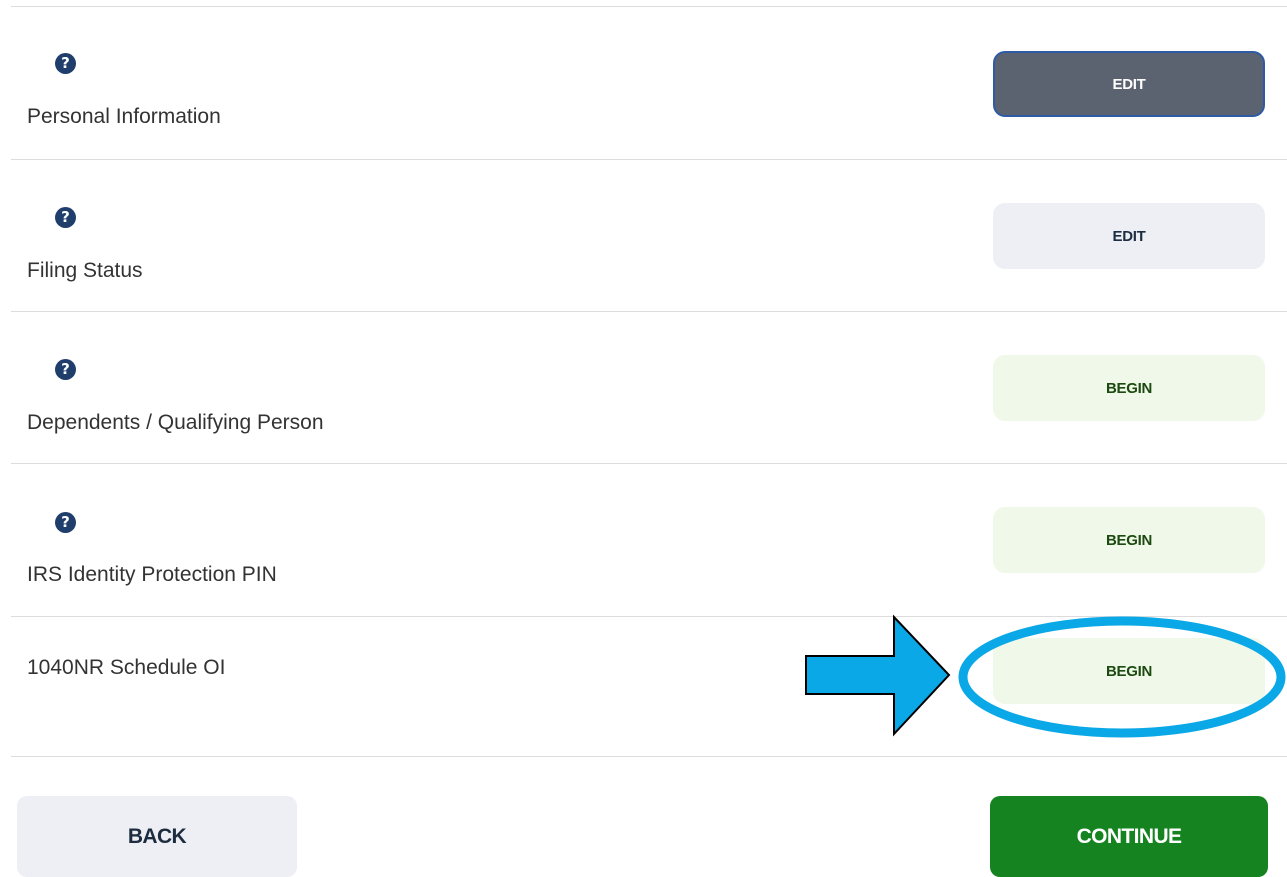 This screenshot has height=877, width=1287. I want to click on edit-filing-status-button: EDIT, so click(1129, 236).